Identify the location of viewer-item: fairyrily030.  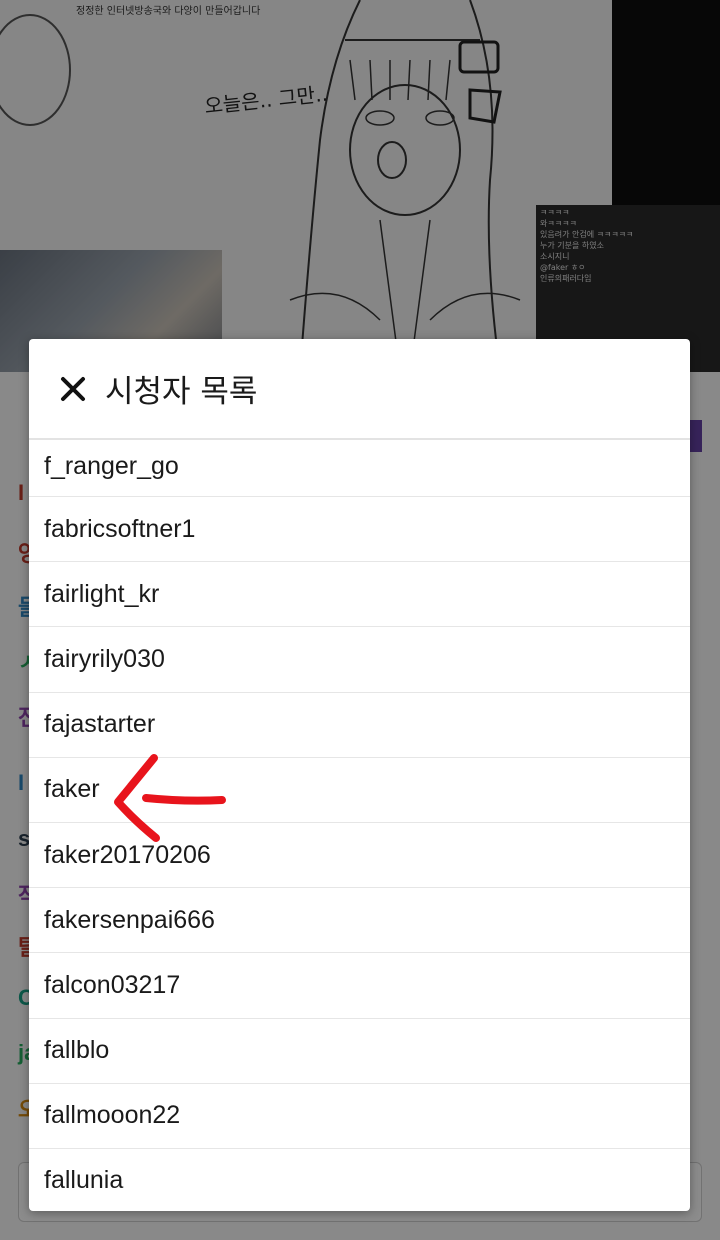
(359, 660).